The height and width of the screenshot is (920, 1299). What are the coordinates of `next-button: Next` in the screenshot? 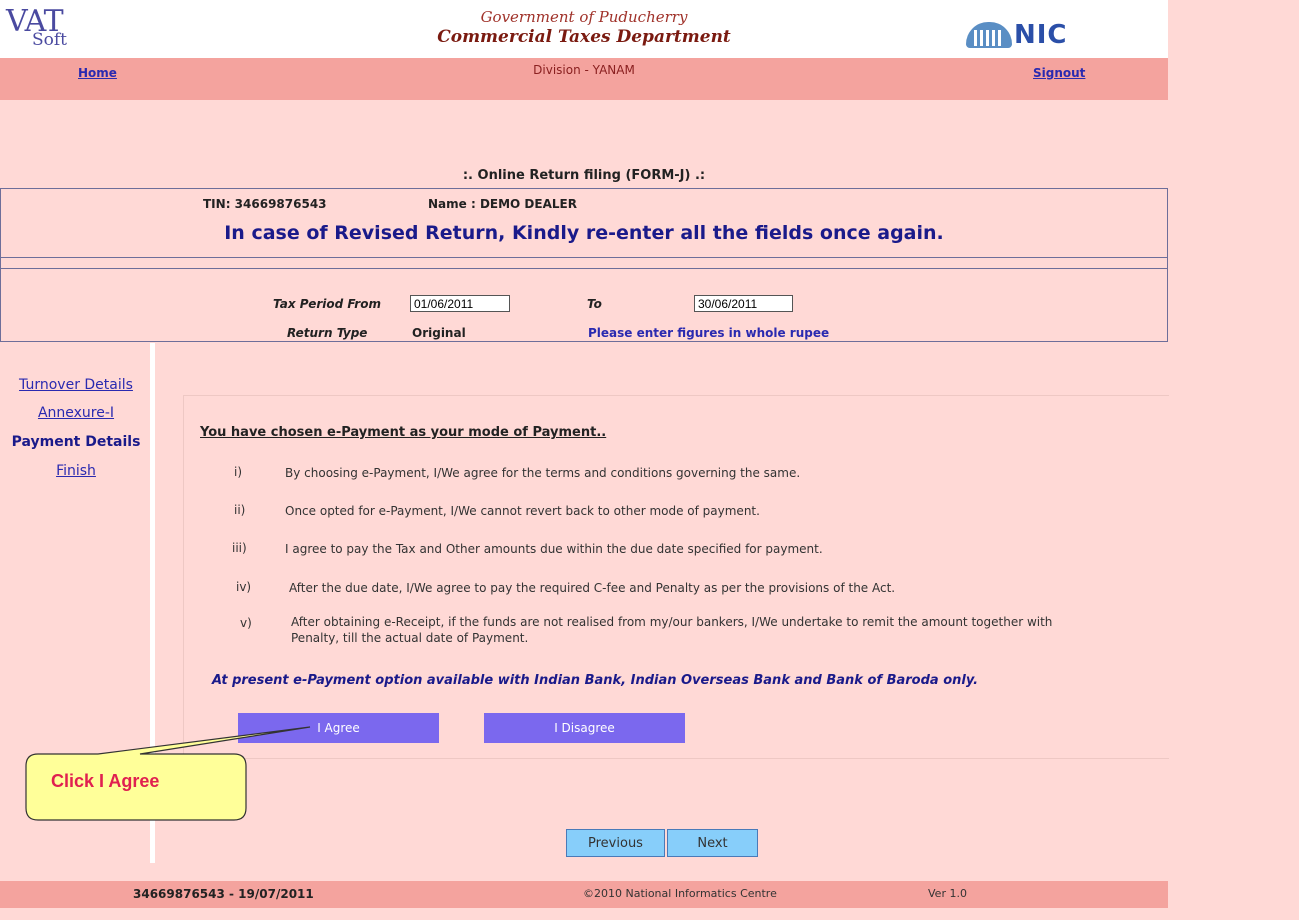 It's located at (712, 843).